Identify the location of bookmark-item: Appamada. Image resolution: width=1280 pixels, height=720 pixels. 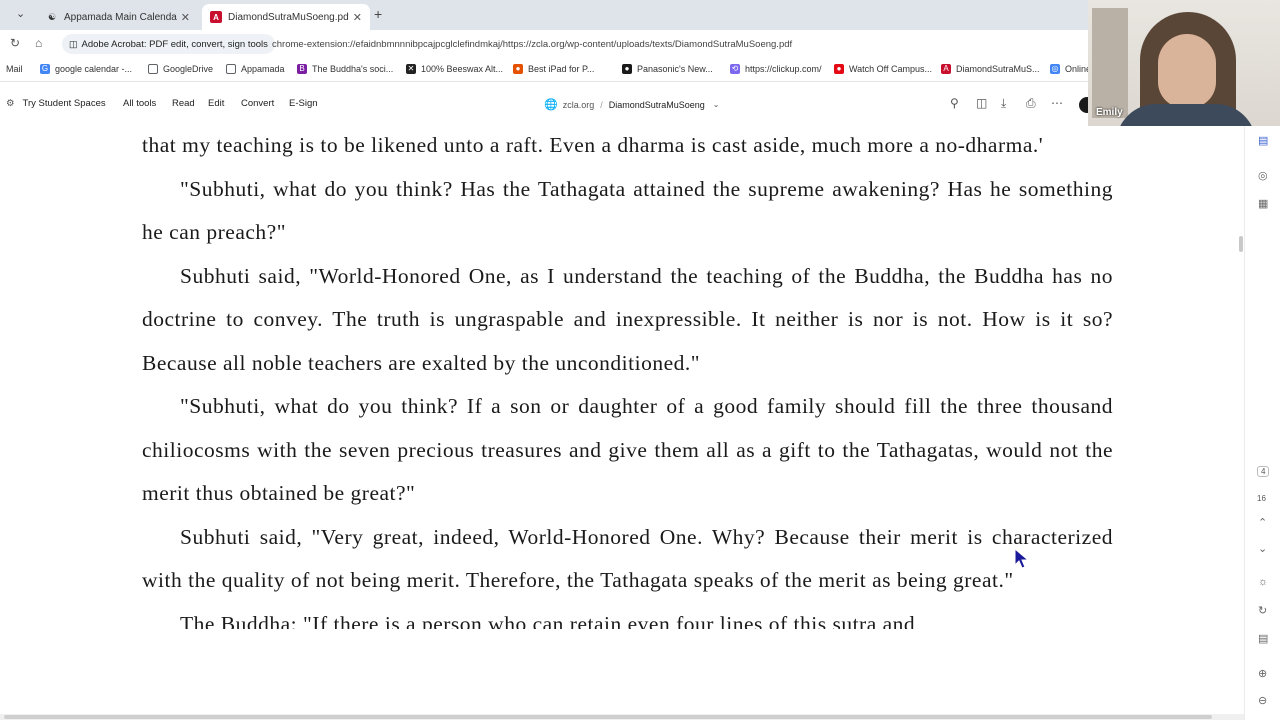
(255, 69).